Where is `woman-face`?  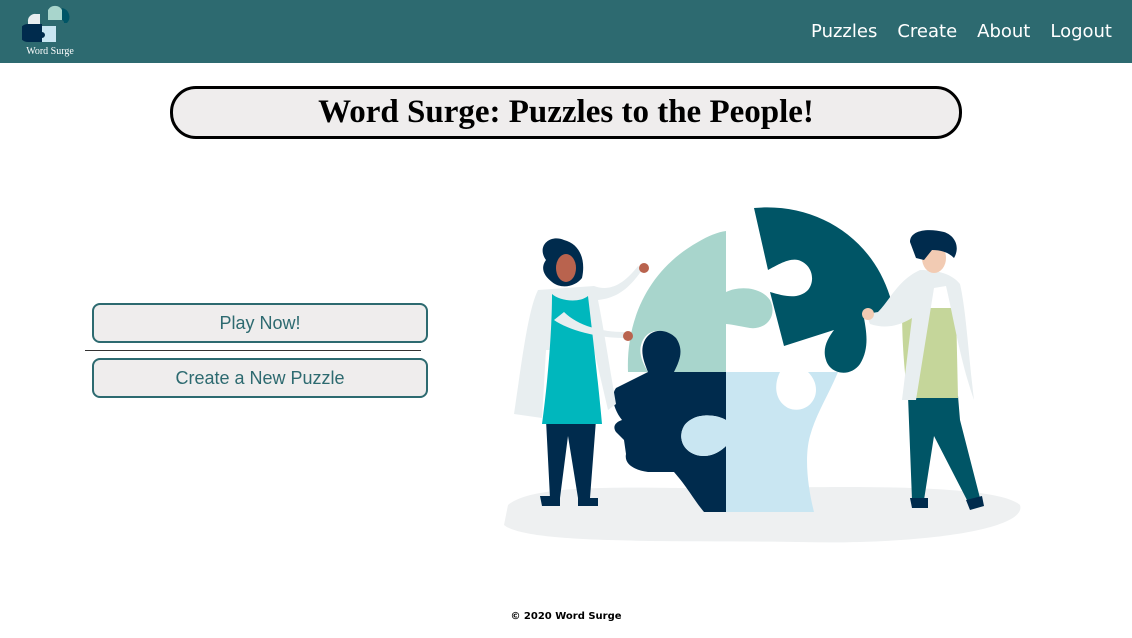
woman-face is located at coordinates (566, 268).